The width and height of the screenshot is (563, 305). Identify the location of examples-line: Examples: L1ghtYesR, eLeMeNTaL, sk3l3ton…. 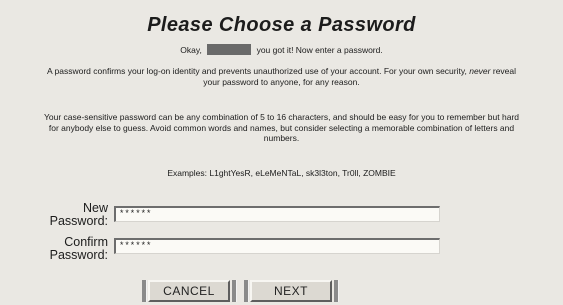
(281, 173).